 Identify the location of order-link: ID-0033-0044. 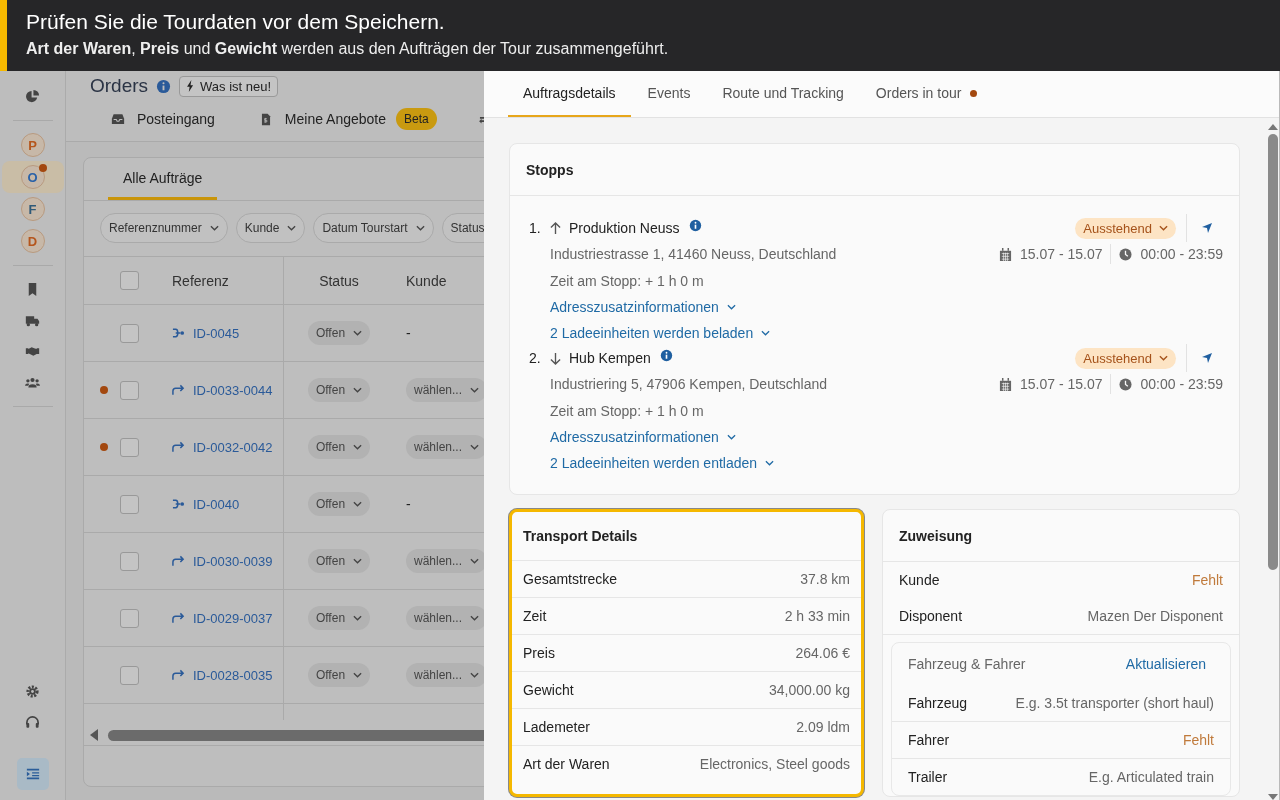
(233, 390).